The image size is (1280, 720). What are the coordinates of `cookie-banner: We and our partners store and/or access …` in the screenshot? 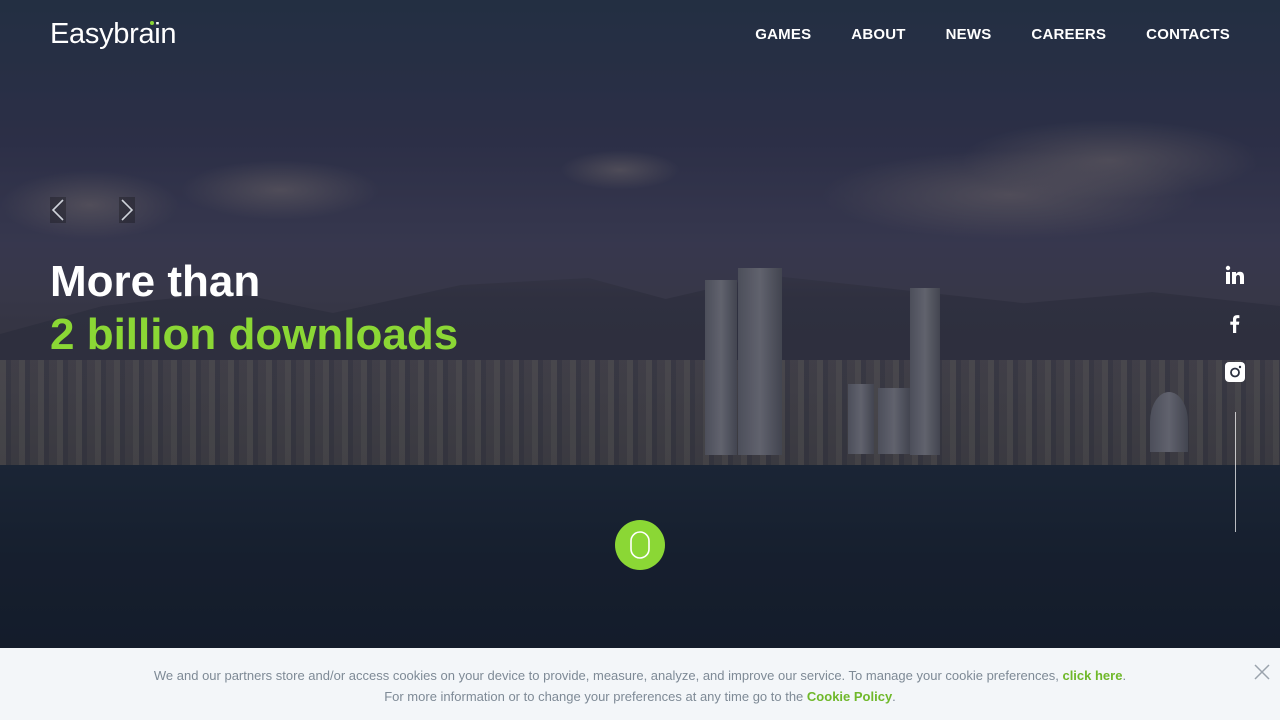 It's located at (640, 684).